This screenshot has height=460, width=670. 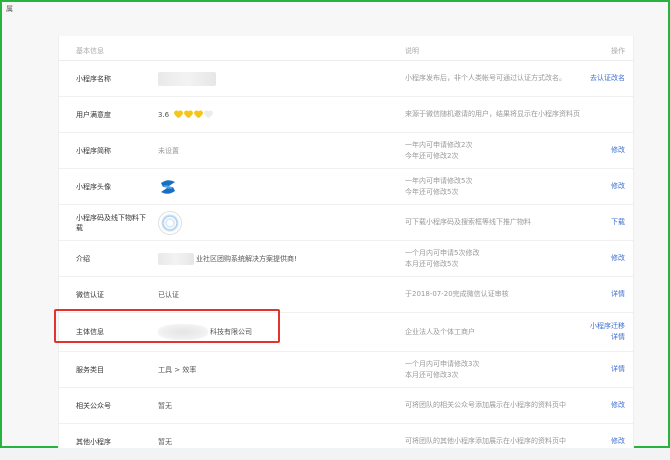 I want to click on row-desc: 一年内可申请修改5次 今年还可修改5次, so click(x=505, y=186).